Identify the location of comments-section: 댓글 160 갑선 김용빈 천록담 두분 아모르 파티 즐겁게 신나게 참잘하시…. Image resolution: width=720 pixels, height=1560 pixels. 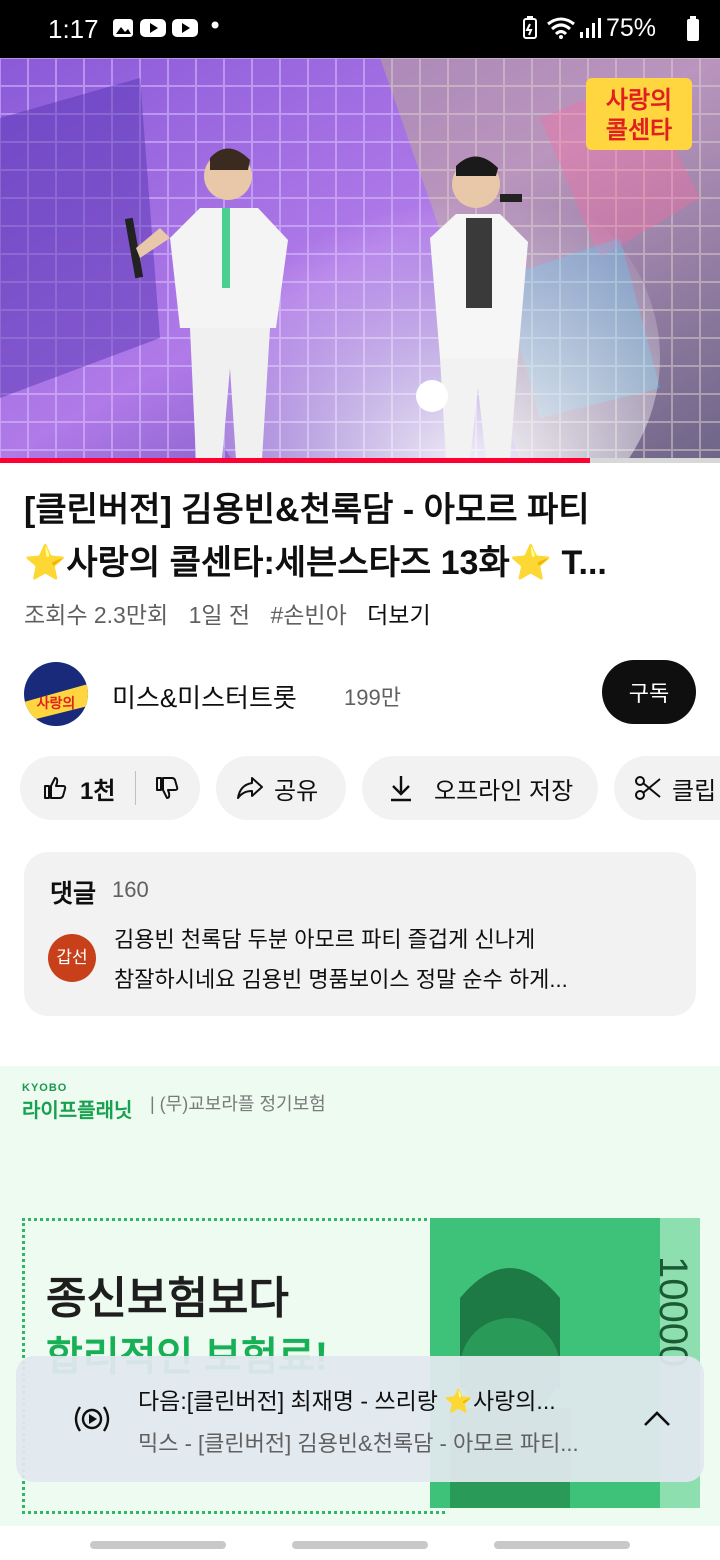
(360, 934).